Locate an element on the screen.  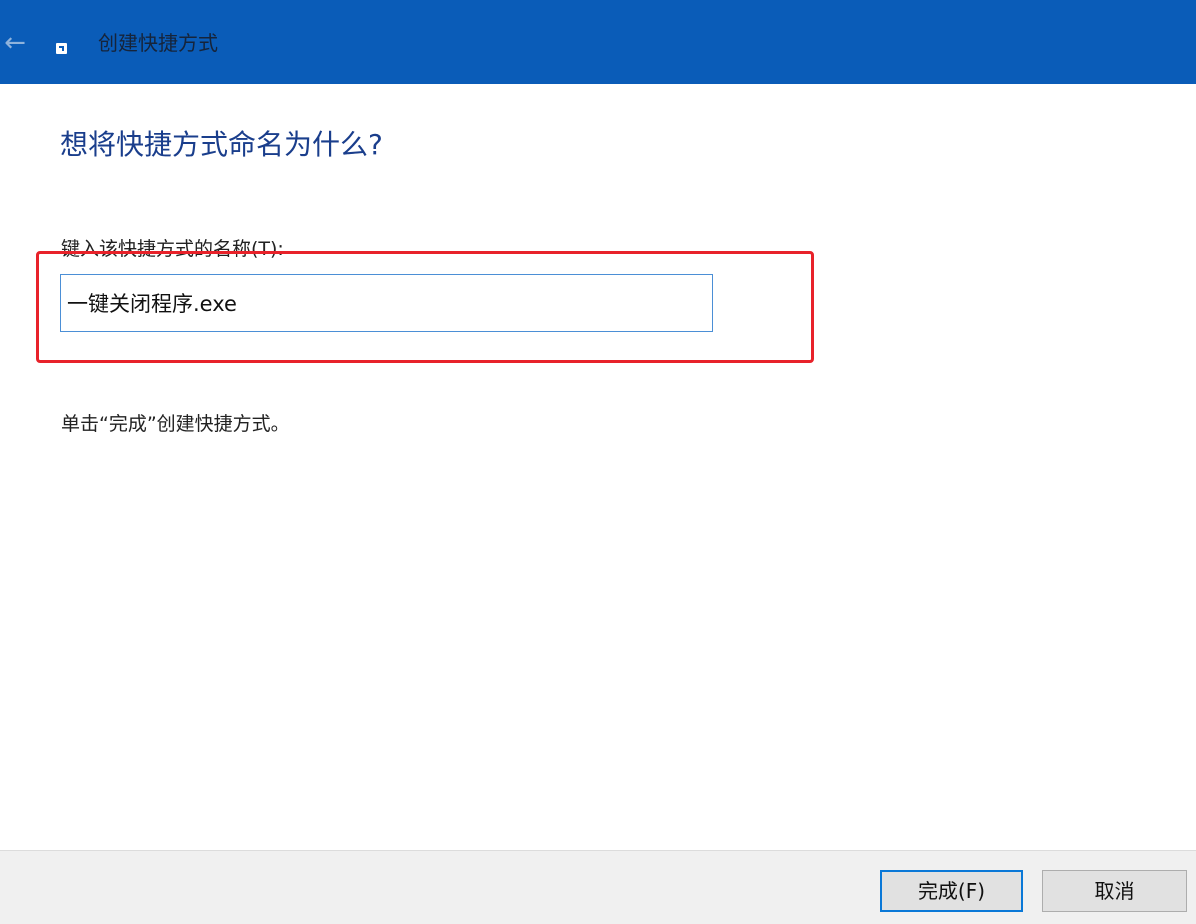
back-arrow-icon: ← is located at coordinates (15, 43).